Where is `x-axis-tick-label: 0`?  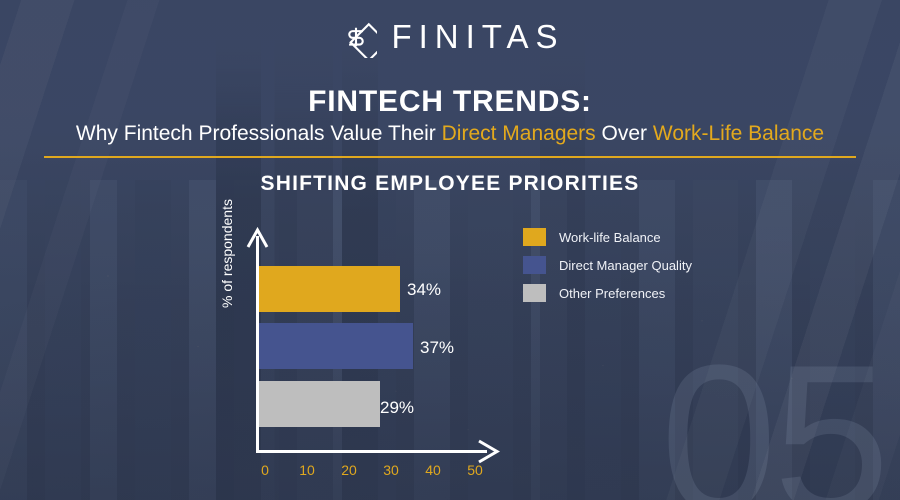 x-axis-tick-label: 0 is located at coordinates (265, 470).